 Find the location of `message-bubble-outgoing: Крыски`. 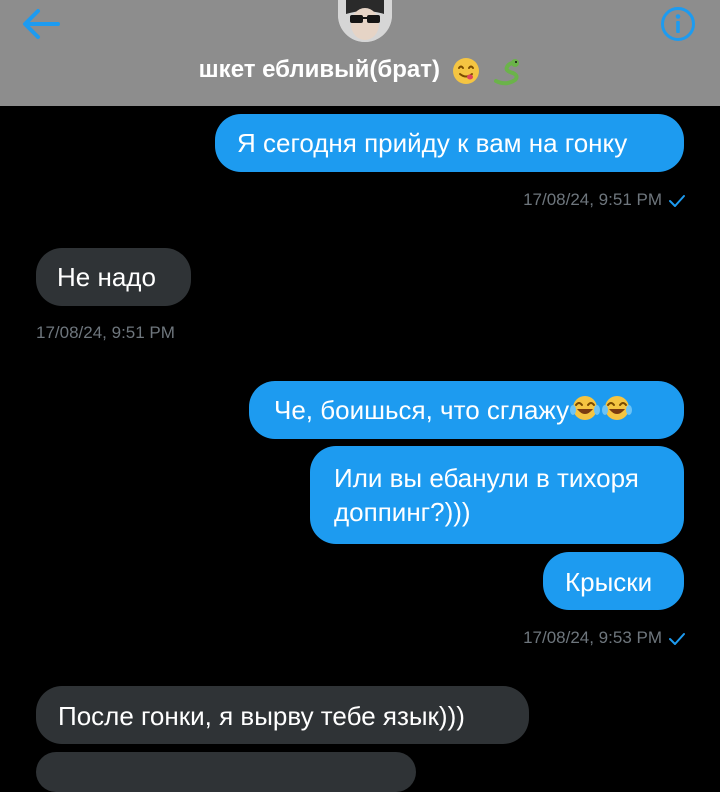

message-bubble-outgoing: Крыски is located at coordinates (613, 581).